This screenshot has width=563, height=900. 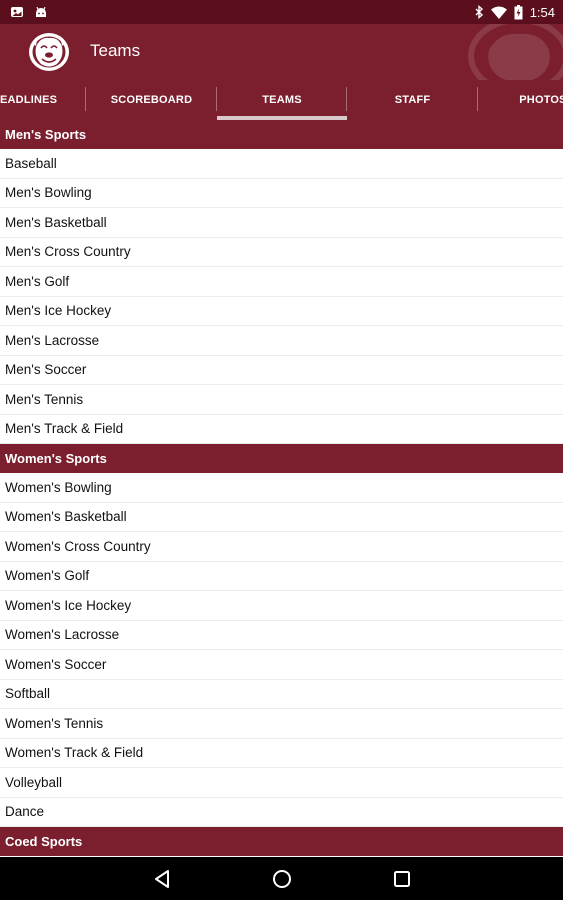 I want to click on team-item-mens-soccer: Men's Soccer, so click(x=281, y=370).